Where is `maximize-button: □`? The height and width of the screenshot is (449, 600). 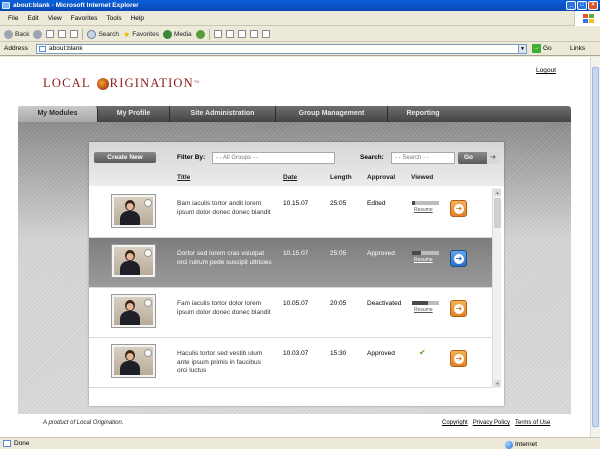
maximize-button: □ is located at coordinates (582, 5).